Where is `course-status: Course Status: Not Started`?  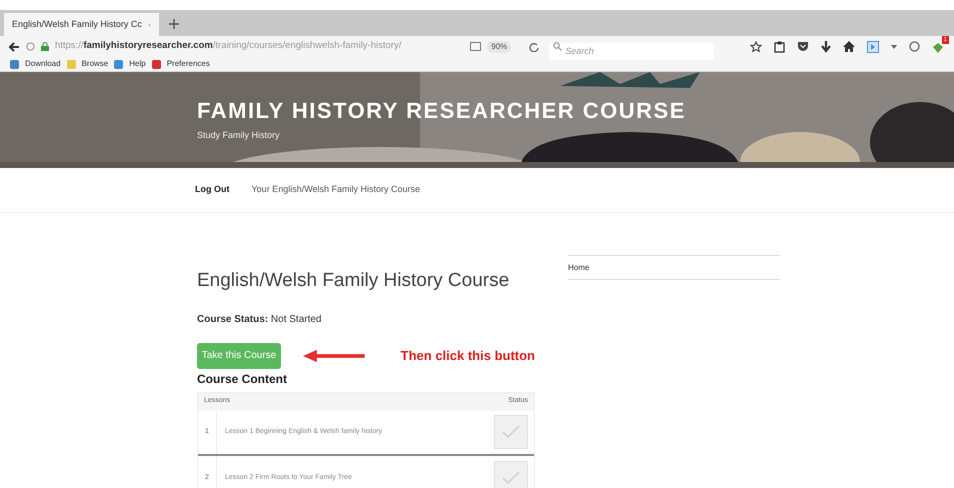
course-status: Course Status: Not Started is located at coordinates (259, 319).